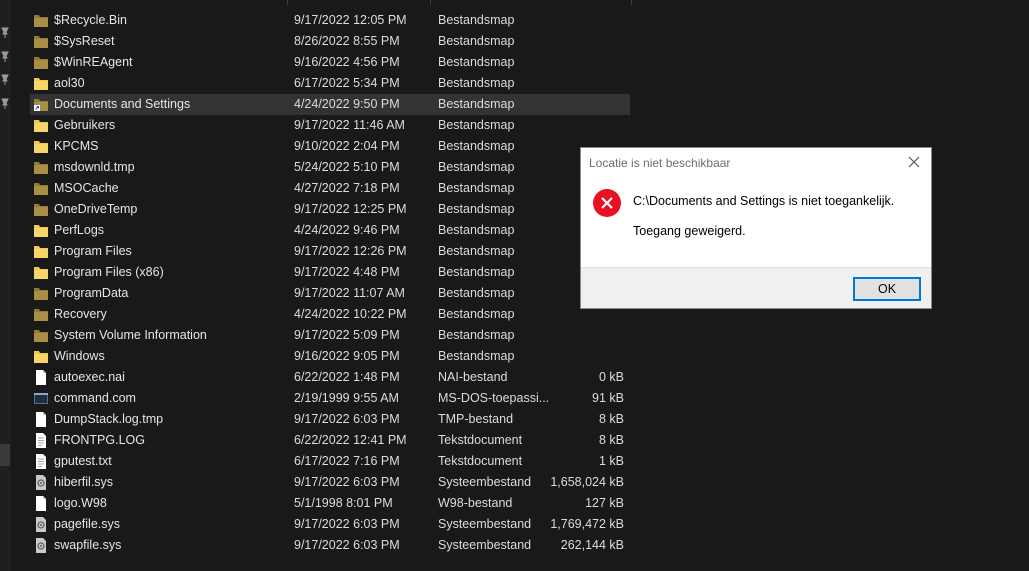 The height and width of the screenshot is (571, 1029). I want to click on file-name: swapfile.sys, so click(88, 545).